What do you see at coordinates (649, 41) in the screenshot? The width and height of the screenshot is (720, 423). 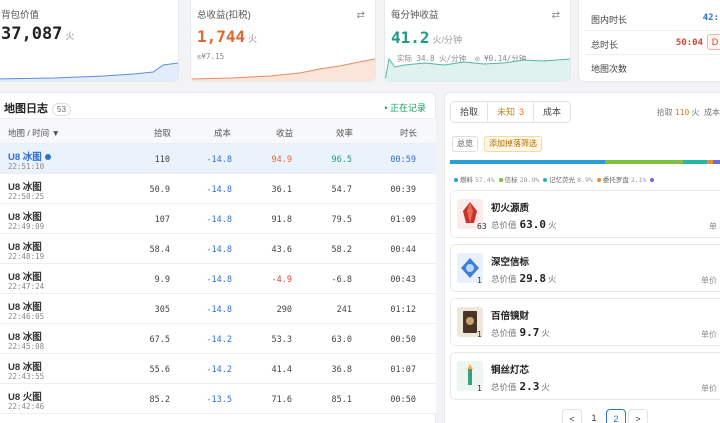 I see `time-card: 图内时长 42: 总时长 50:04 D 地图次数` at bounding box center [649, 41].